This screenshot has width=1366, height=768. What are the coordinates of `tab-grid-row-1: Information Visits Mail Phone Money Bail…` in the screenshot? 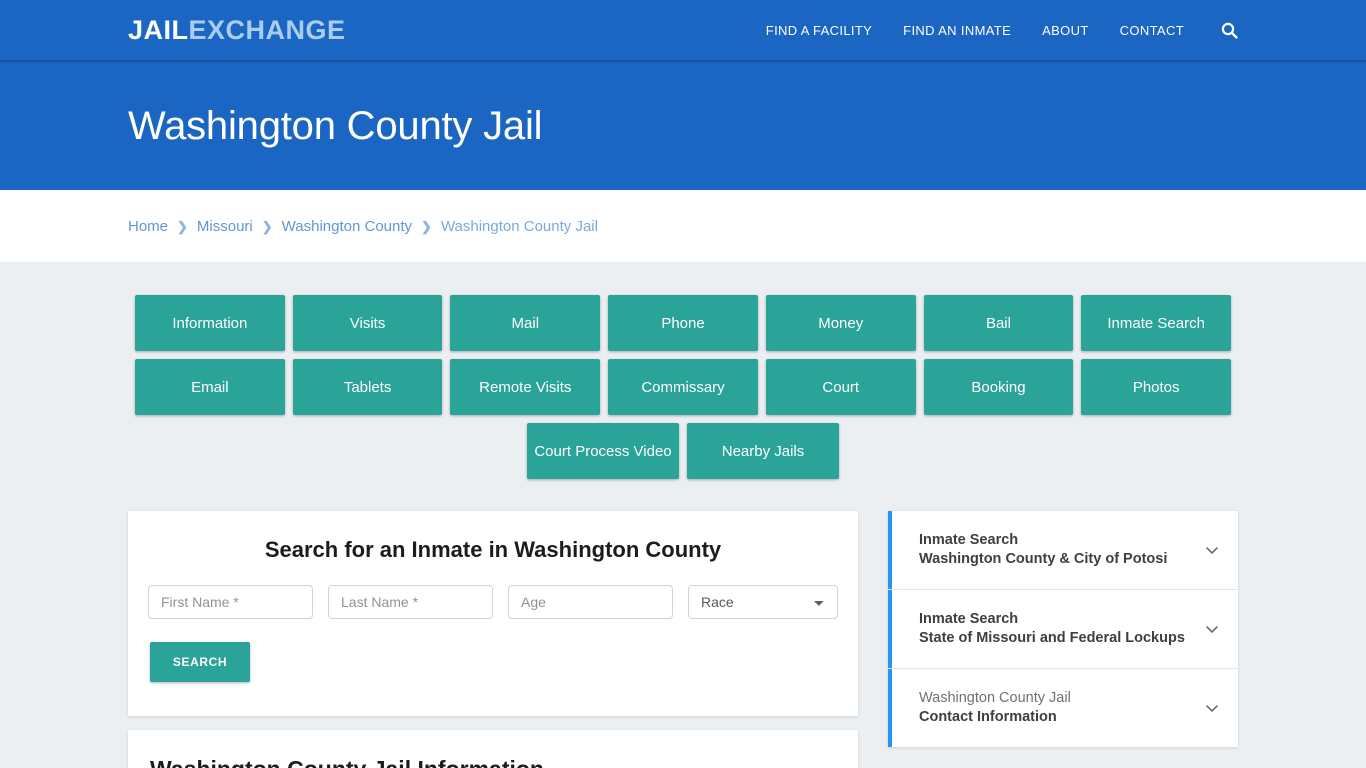 It's located at (683, 323).